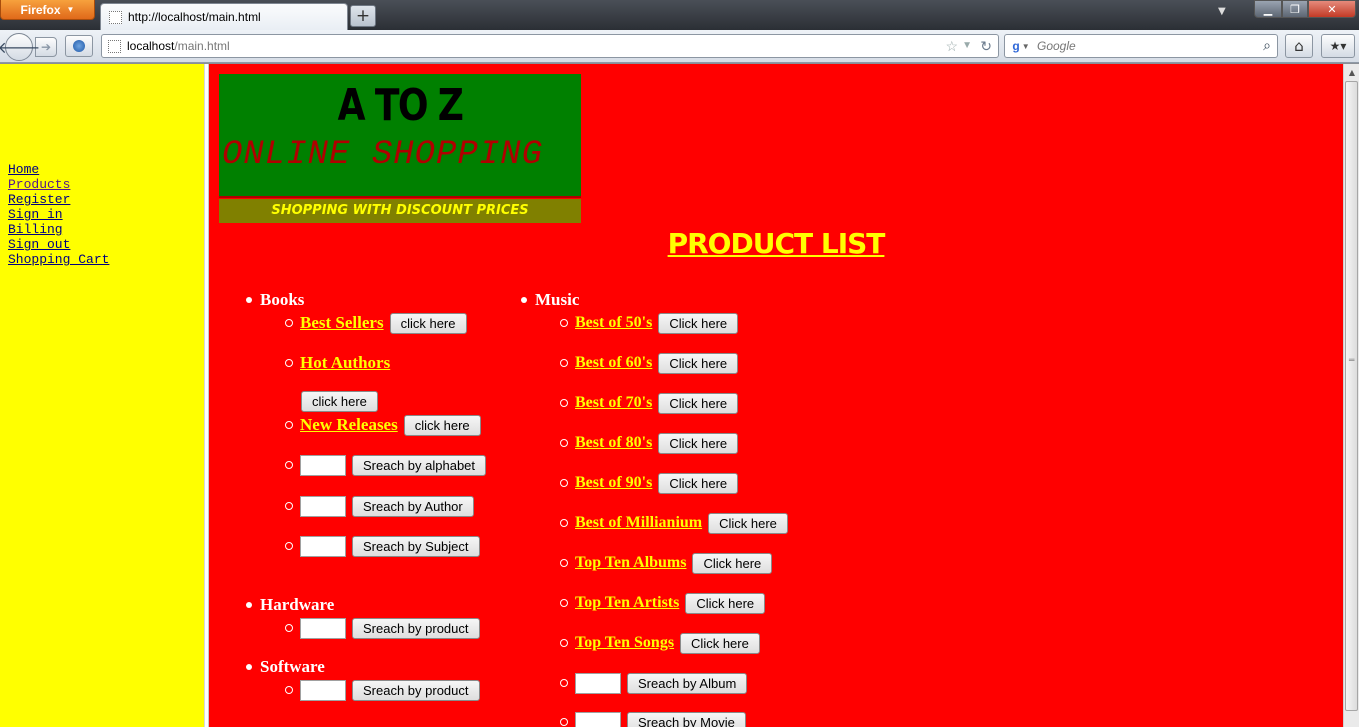 This screenshot has width=1359, height=727. Describe the element at coordinates (1141, 46) in the screenshot. I see `search-bar: g ▼ Google ⌕` at that location.